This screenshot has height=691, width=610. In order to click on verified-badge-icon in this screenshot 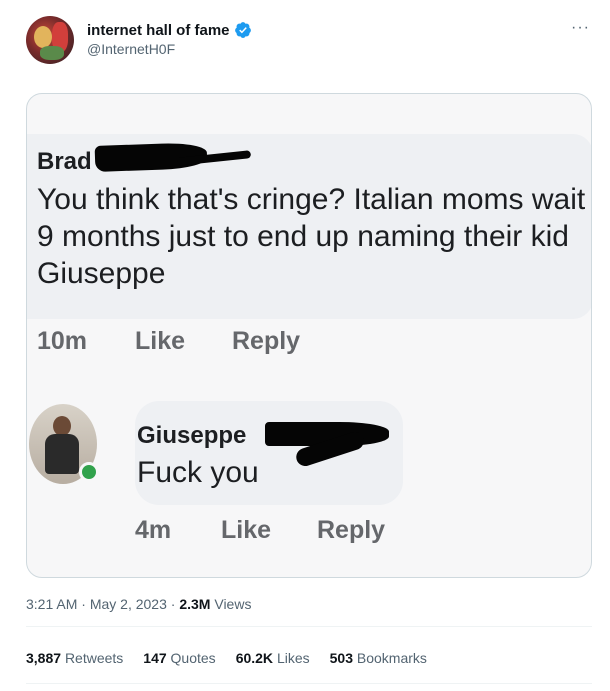, I will do `click(243, 30)`.